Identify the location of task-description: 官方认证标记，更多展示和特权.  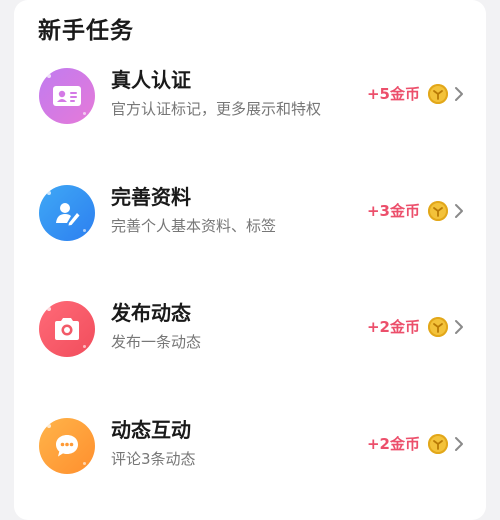
(216, 109).